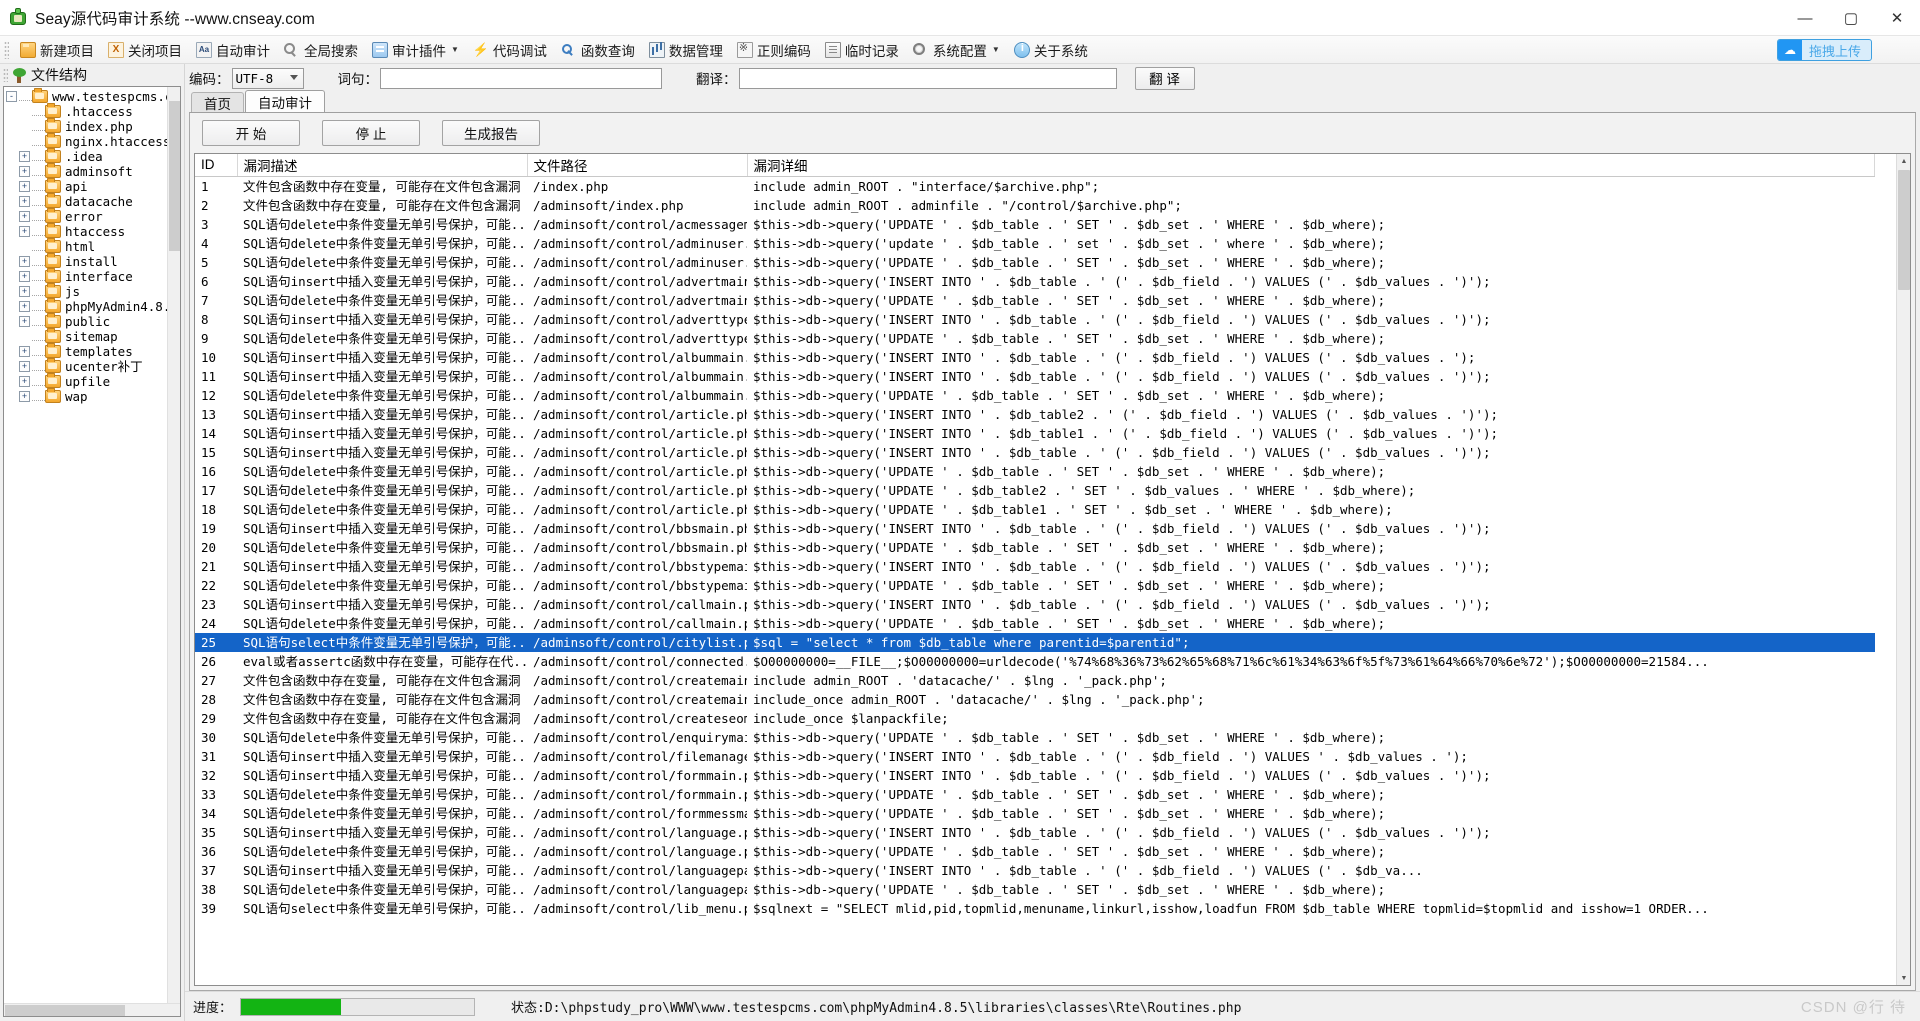 This screenshot has height=1021, width=1920. What do you see at coordinates (93, 171) in the screenshot?
I see `tree-node: + adminsoft` at bounding box center [93, 171].